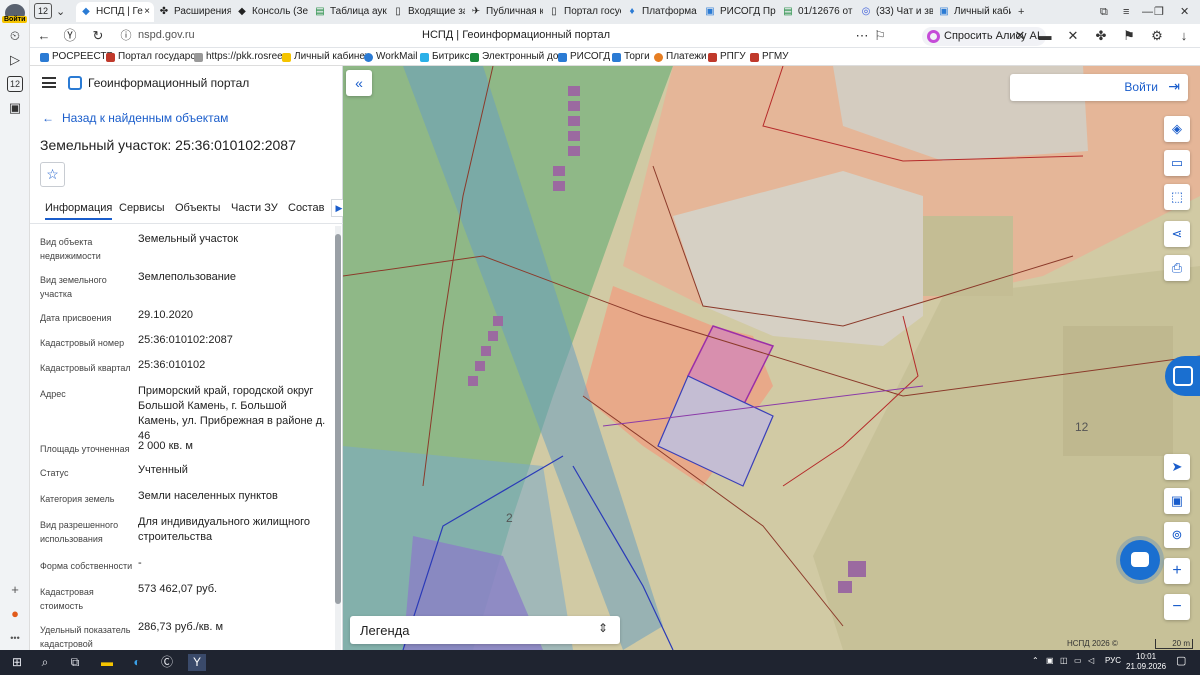 The width and height of the screenshot is (1200, 675). What do you see at coordinates (514, 57) in the screenshot?
I see `bookmark-item: Электронный до` at bounding box center [514, 57].